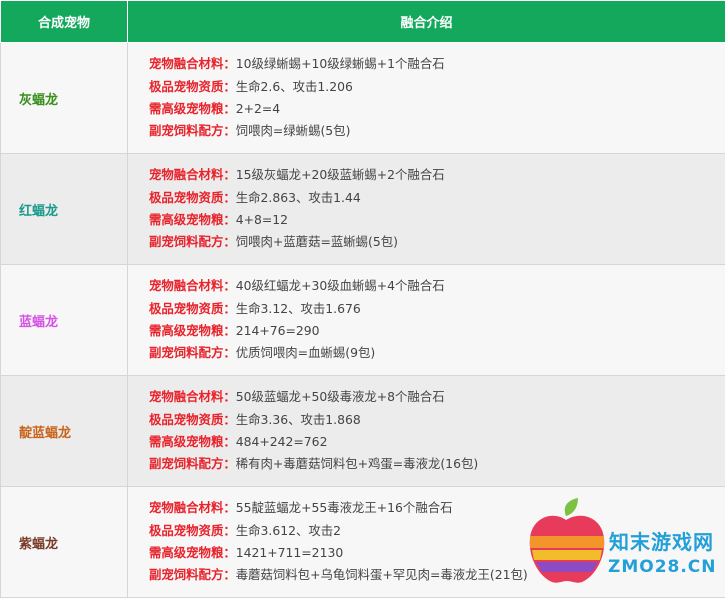 Image resolution: width=725 pixels, height=598 pixels. I want to click on detail-value: 饲喂肉=绿蜥蜴(5包), so click(293, 130).